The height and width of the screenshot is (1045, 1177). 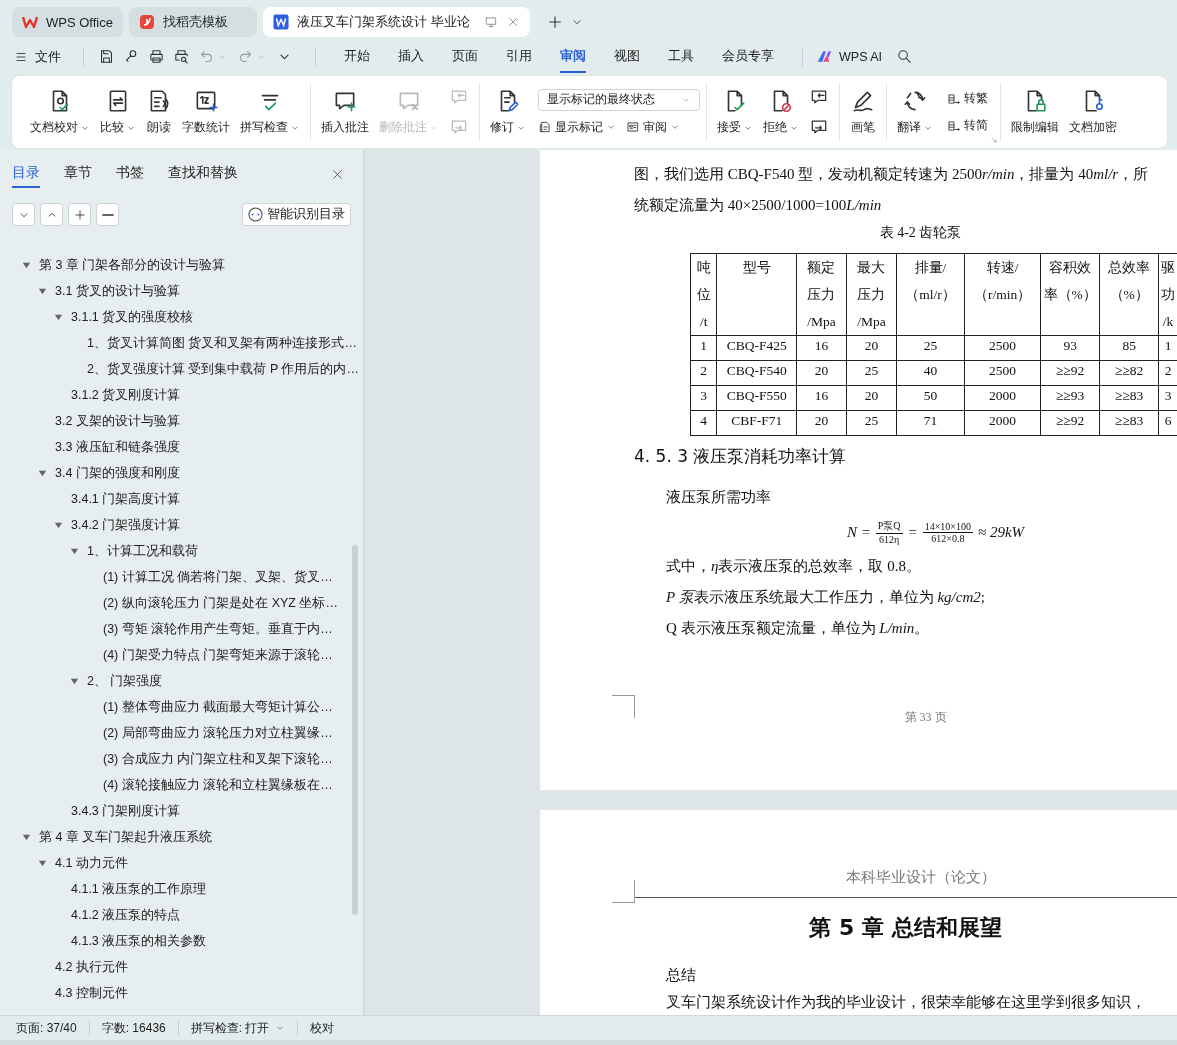 What do you see at coordinates (126, 811) in the screenshot?
I see `toc-item: 3.4.3 门架刚度计算` at bounding box center [126, 811].